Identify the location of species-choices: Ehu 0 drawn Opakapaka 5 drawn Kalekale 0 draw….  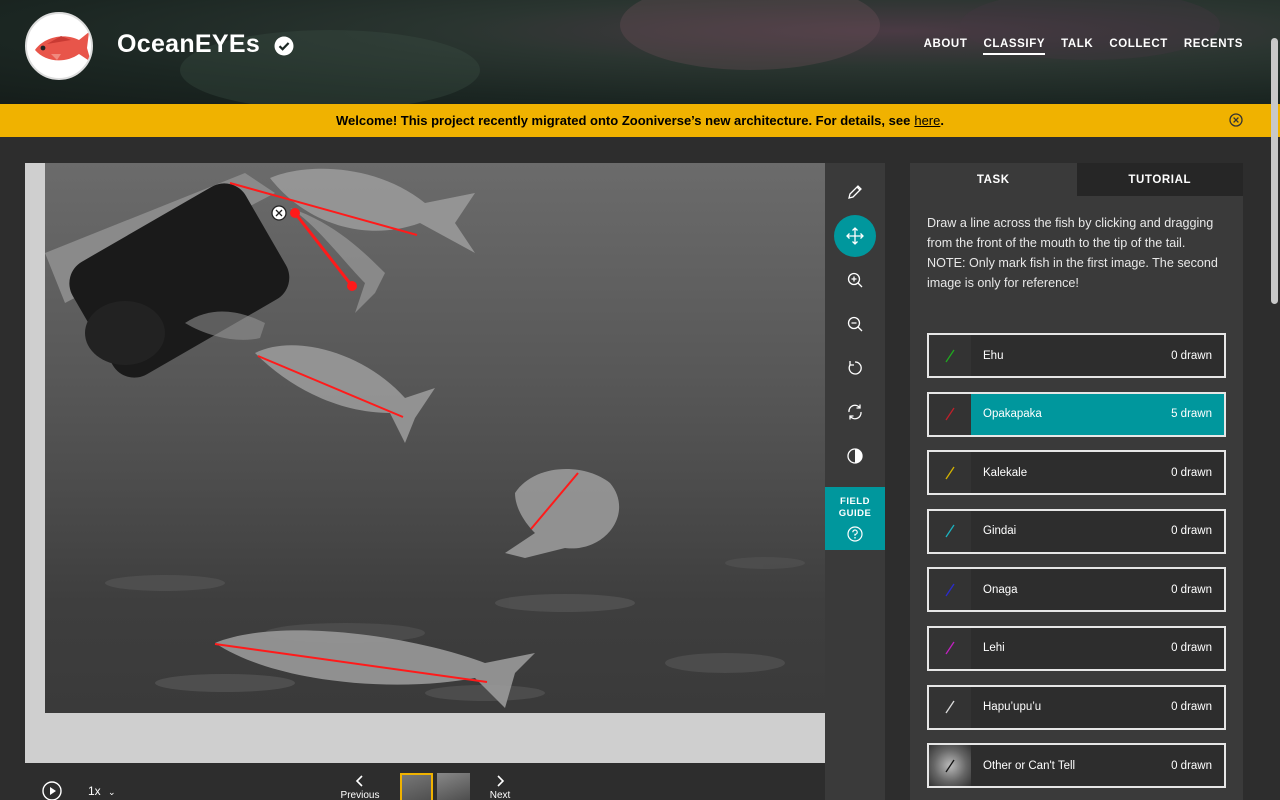
(1076, 566).